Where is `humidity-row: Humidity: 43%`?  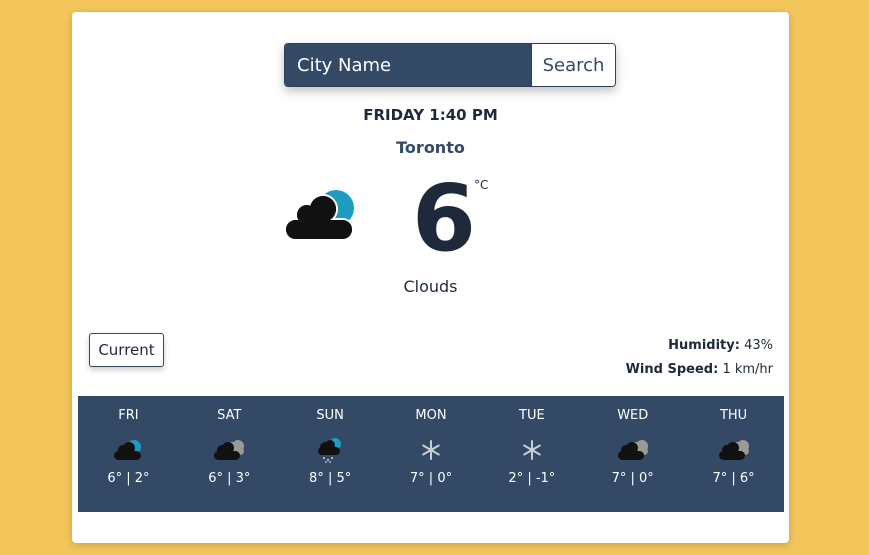
humidity-row: Humidity: 43% is located at coordinates (699, 346).